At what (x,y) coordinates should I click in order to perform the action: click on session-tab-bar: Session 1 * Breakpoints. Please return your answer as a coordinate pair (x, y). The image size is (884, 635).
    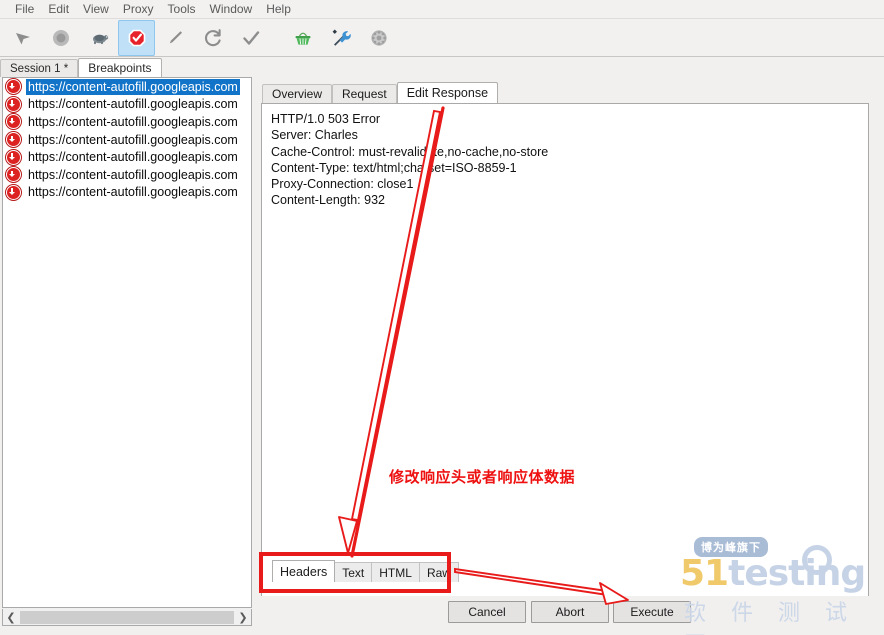
    Looking at the image, I should click on (125, 67).